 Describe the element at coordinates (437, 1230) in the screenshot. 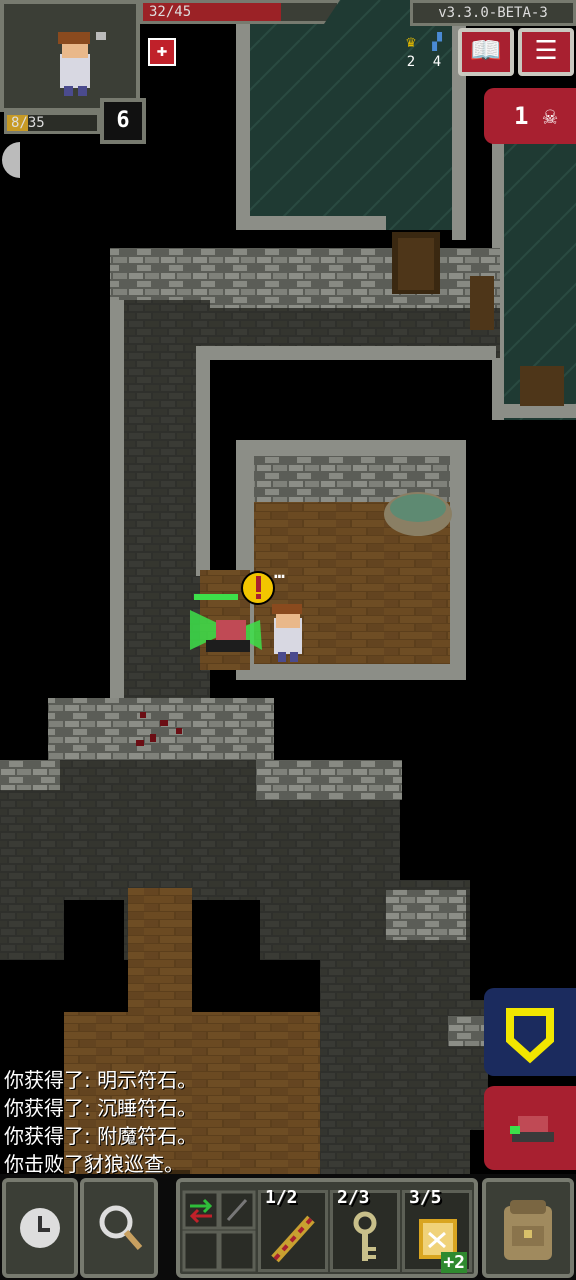

I see `quickslot-3: 3/5 +2` at that location.